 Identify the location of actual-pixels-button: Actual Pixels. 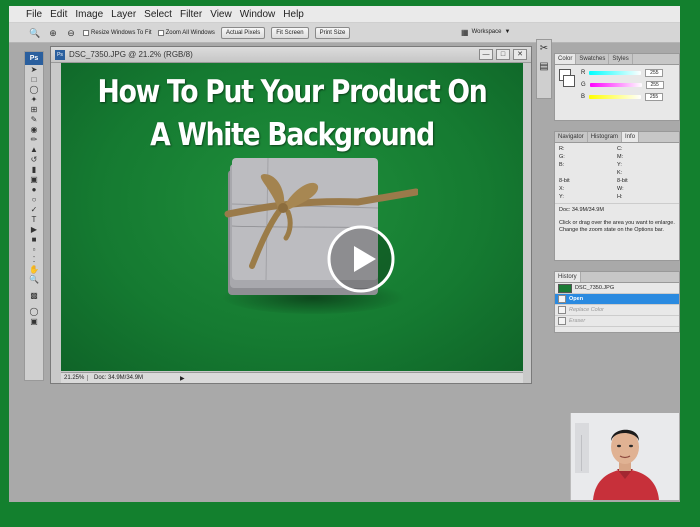
(243, 32).